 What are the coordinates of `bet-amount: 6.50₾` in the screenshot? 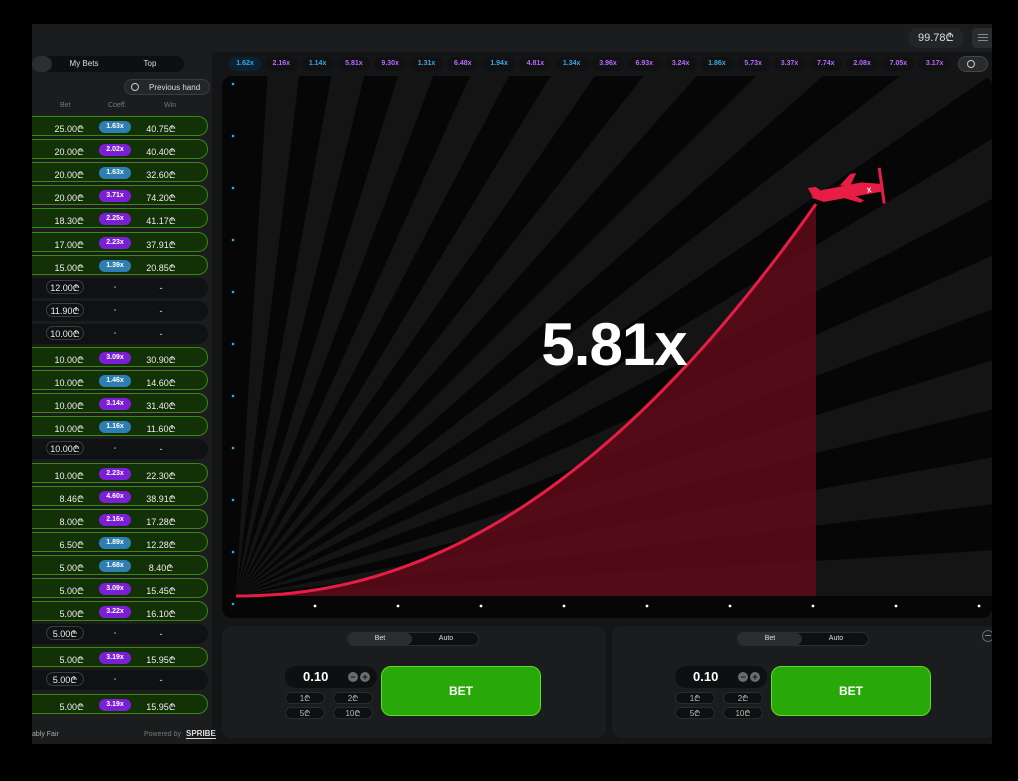 It's located at (71, 544).